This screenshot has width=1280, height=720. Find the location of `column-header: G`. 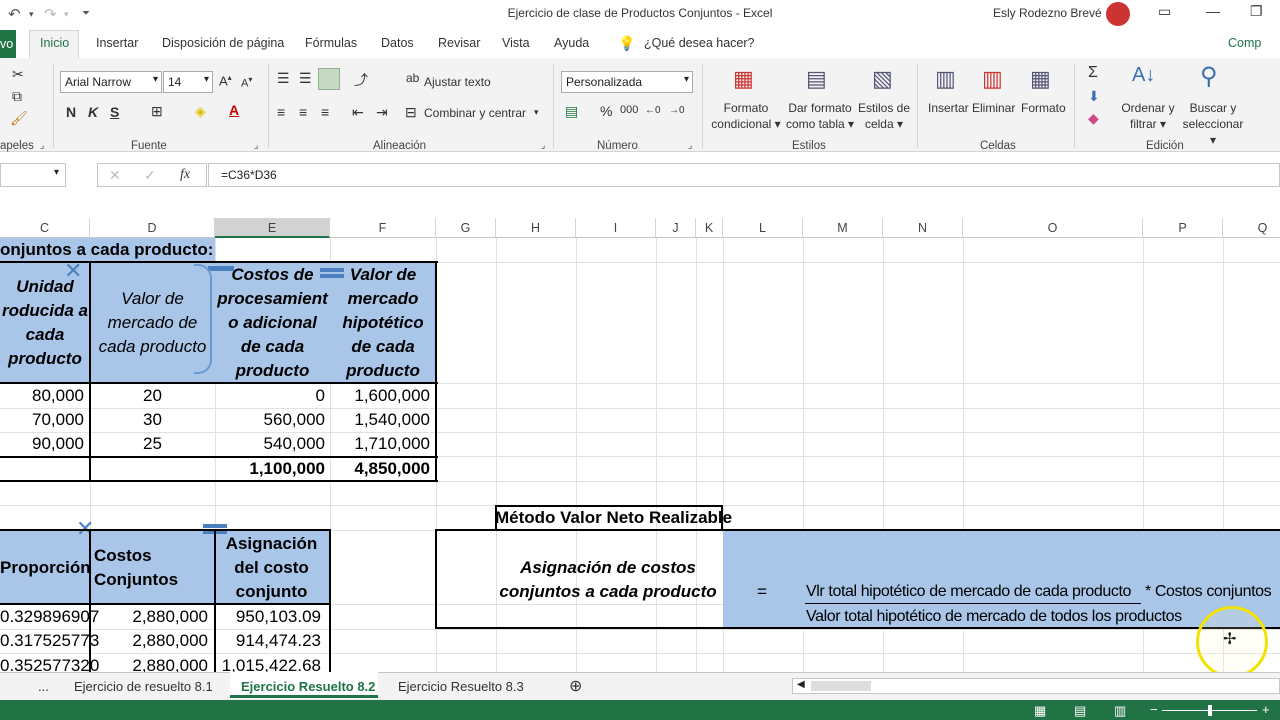

column-header: G is located at coordinates (466, 228).